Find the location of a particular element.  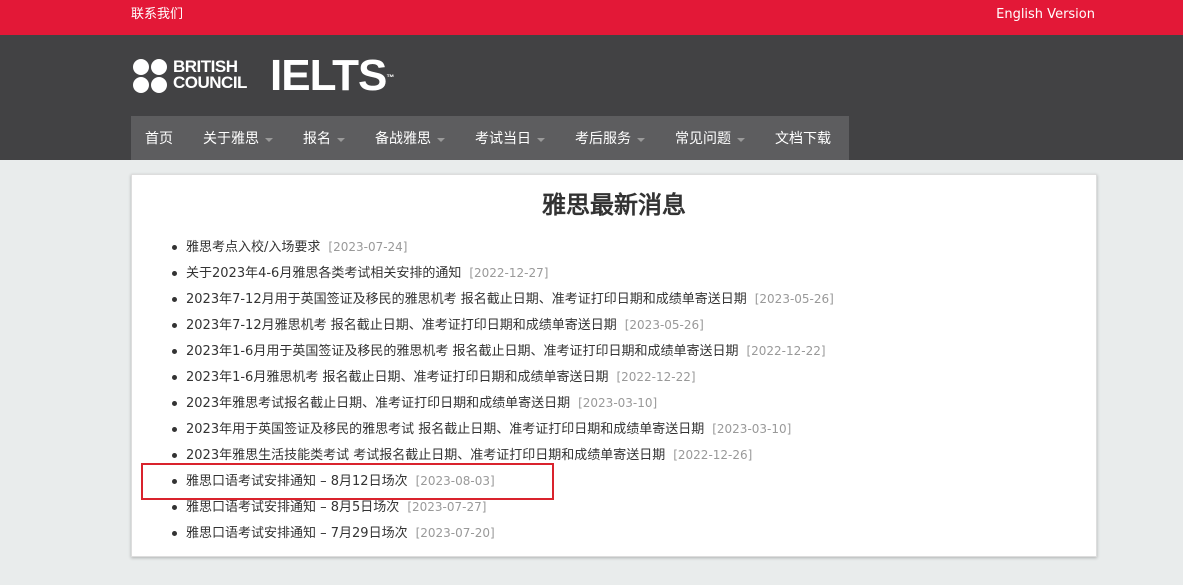

nav-item: 备战雅思 is located at coordinates (410, 138).